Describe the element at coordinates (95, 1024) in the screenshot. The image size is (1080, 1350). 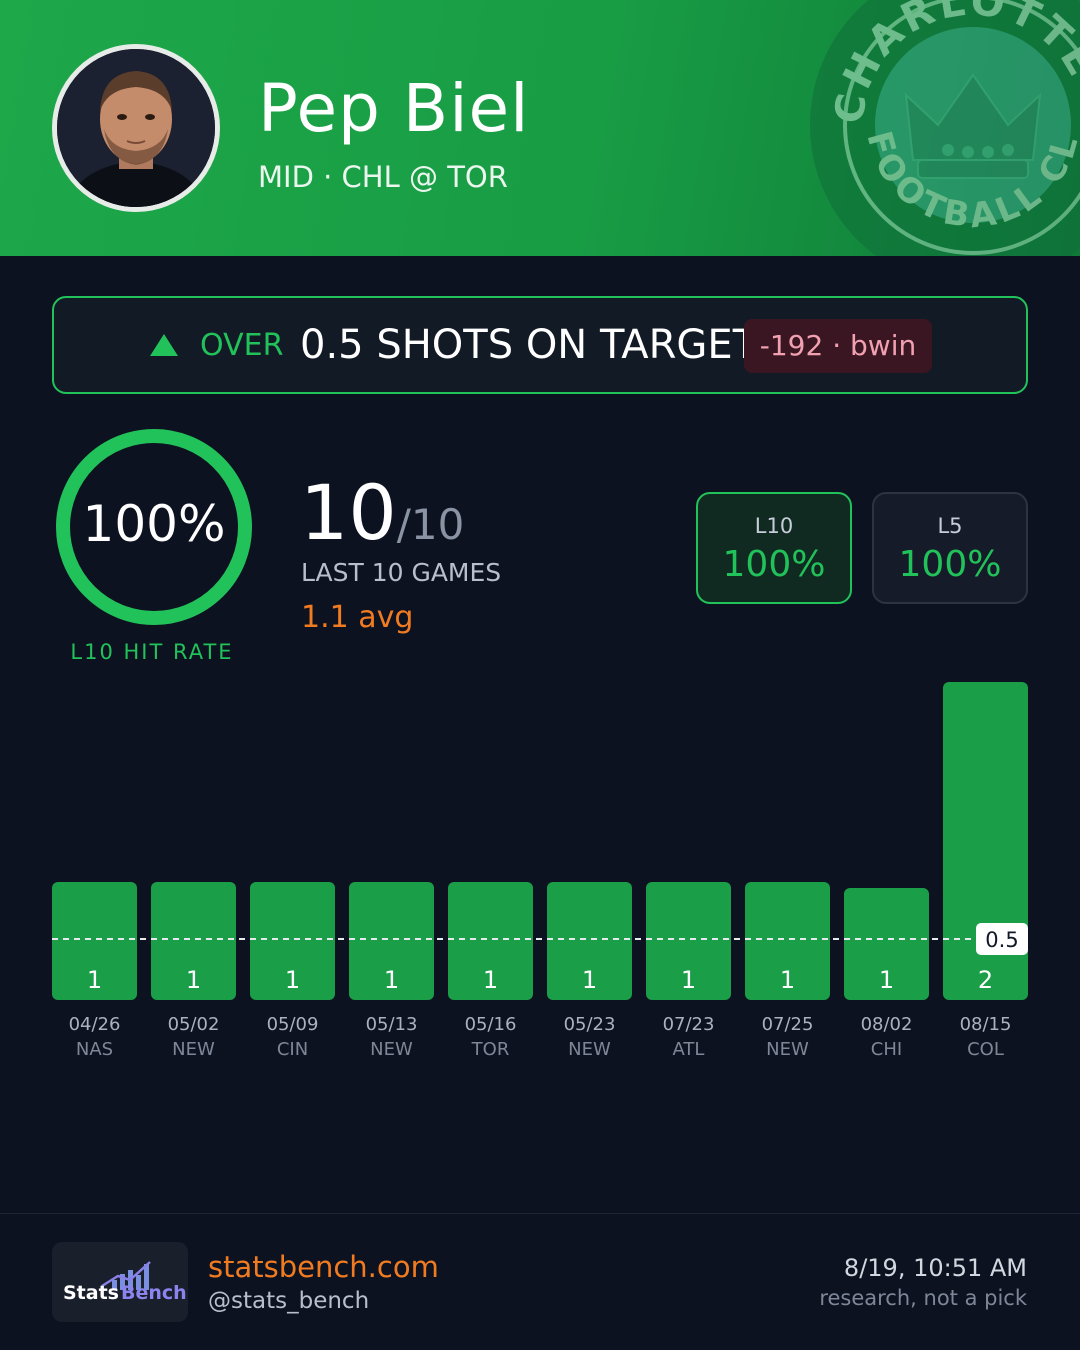
I see `date-tick-label: 04/26` at that location.